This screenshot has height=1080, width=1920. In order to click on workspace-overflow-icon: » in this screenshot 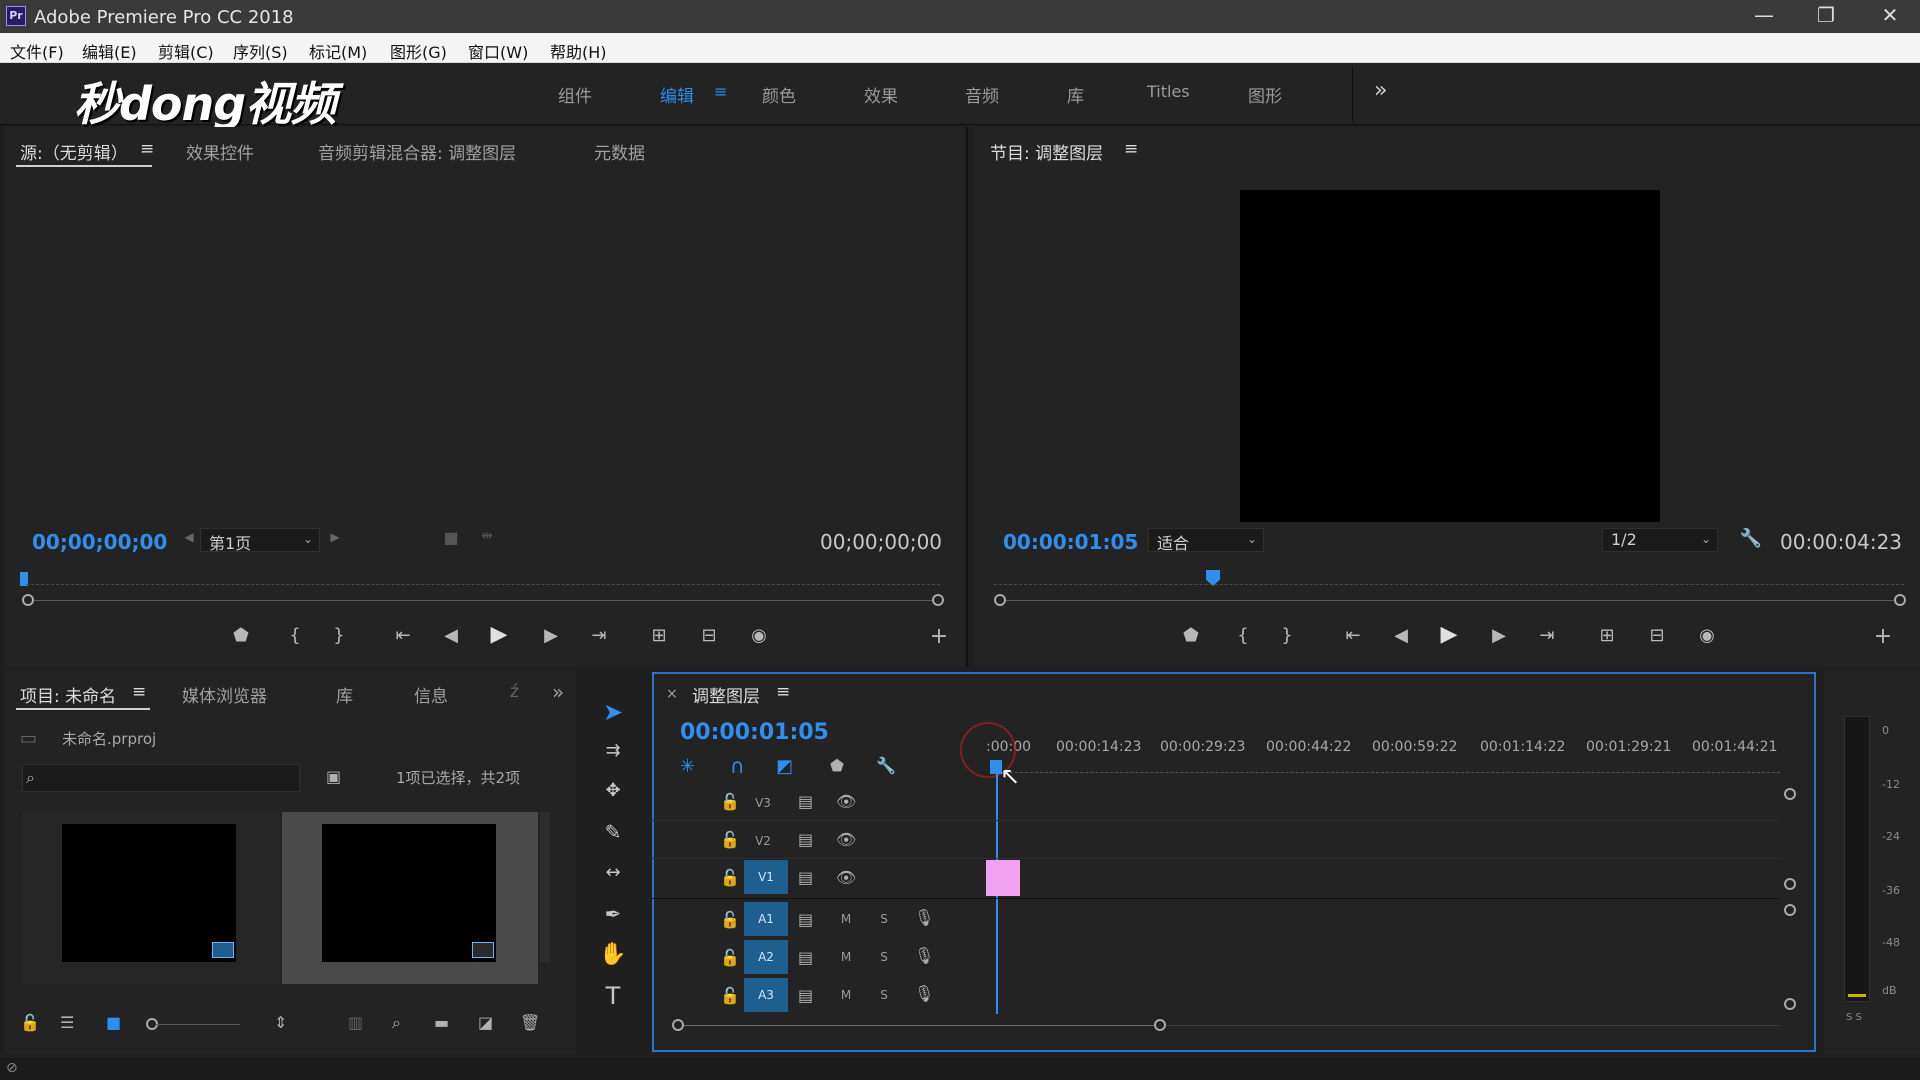, I will do `click(1380, 90)`.